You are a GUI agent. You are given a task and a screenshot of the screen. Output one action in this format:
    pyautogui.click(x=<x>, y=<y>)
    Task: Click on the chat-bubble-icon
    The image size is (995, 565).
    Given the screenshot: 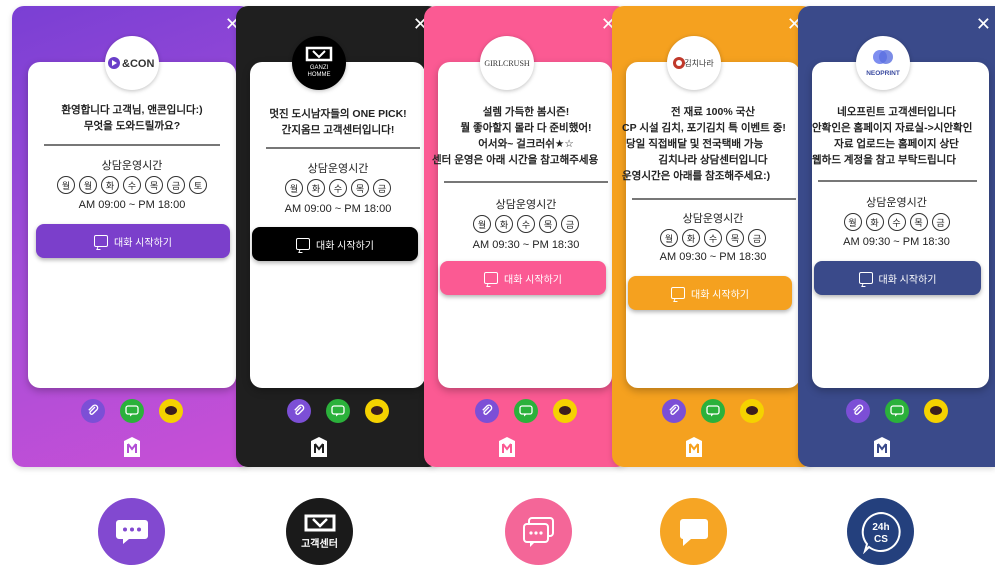 What is the action you would take?
    pyautogui.click(x=131, y=531)
    